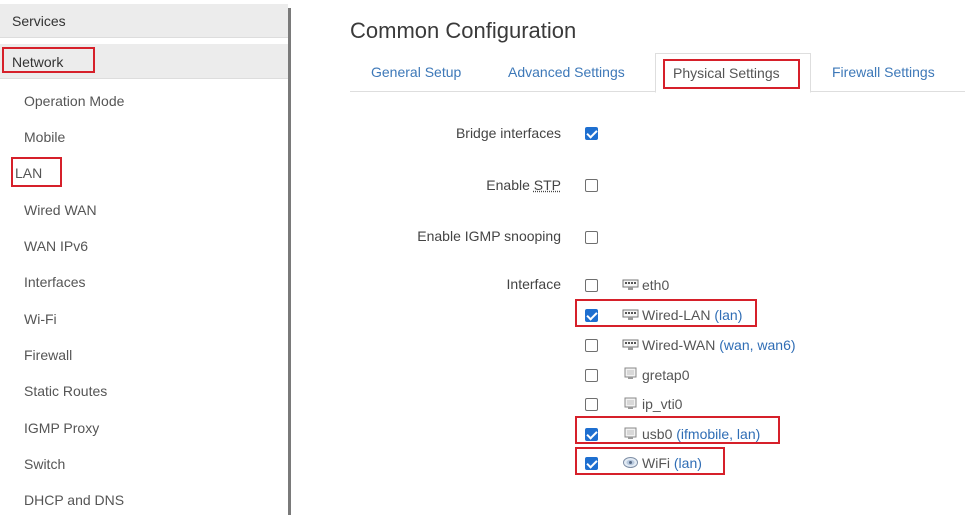  I want to click on sidebar-item-firewall: Firewall, so click(48, 355).